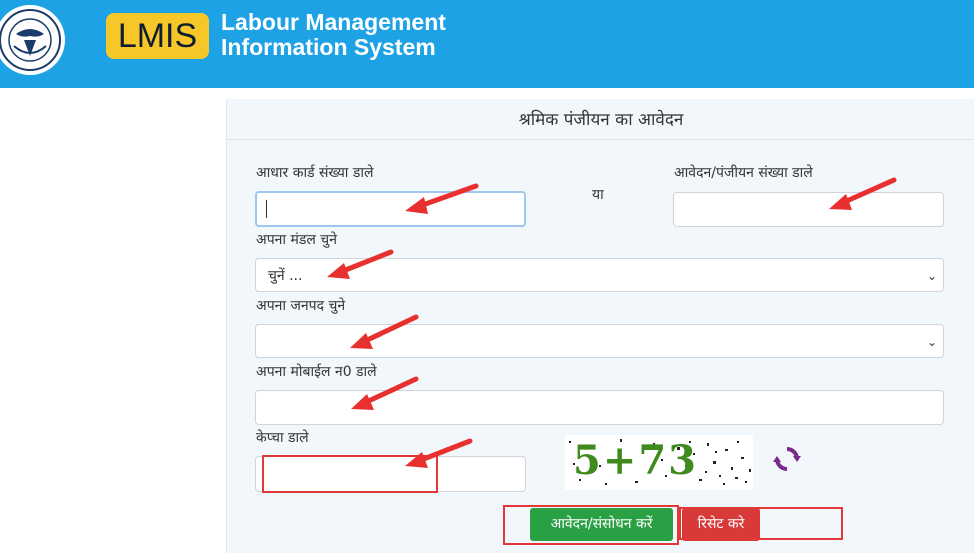 This screenshot has width=974, height=553. I want to click on captcha-highlight-box, so click(350, 474).